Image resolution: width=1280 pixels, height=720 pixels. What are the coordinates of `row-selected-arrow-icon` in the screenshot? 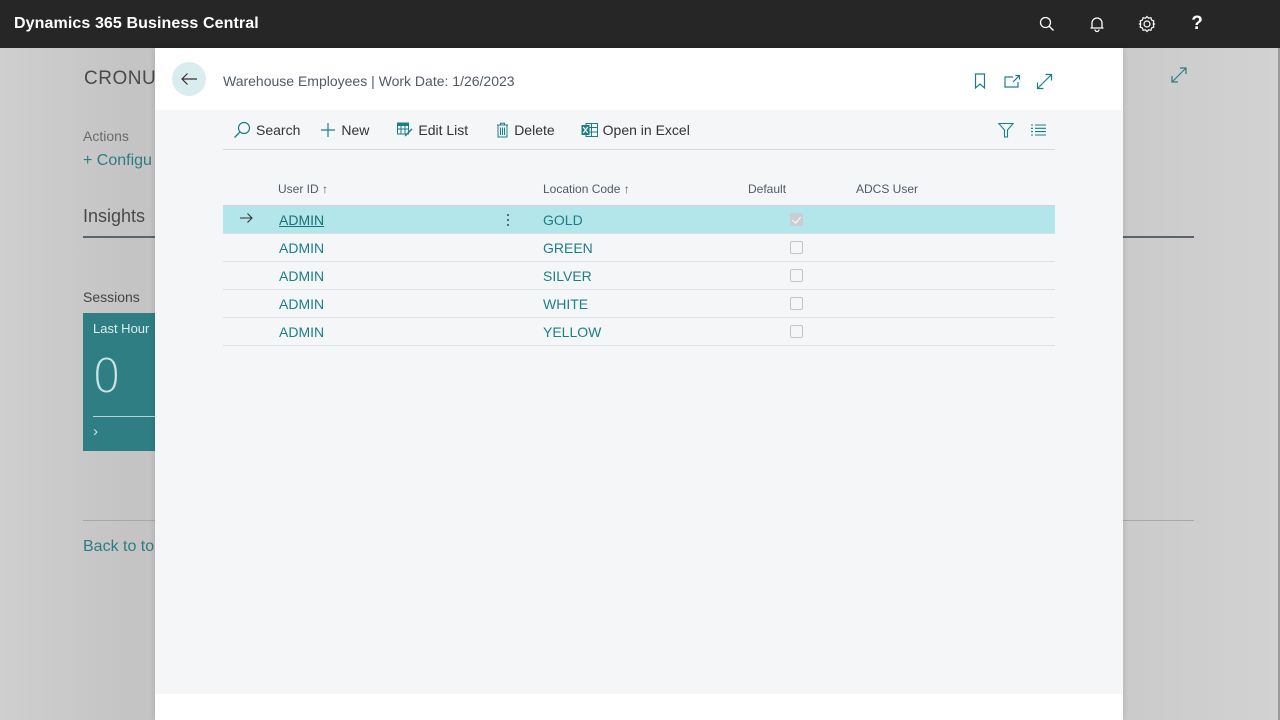 It's located at (246, 220).